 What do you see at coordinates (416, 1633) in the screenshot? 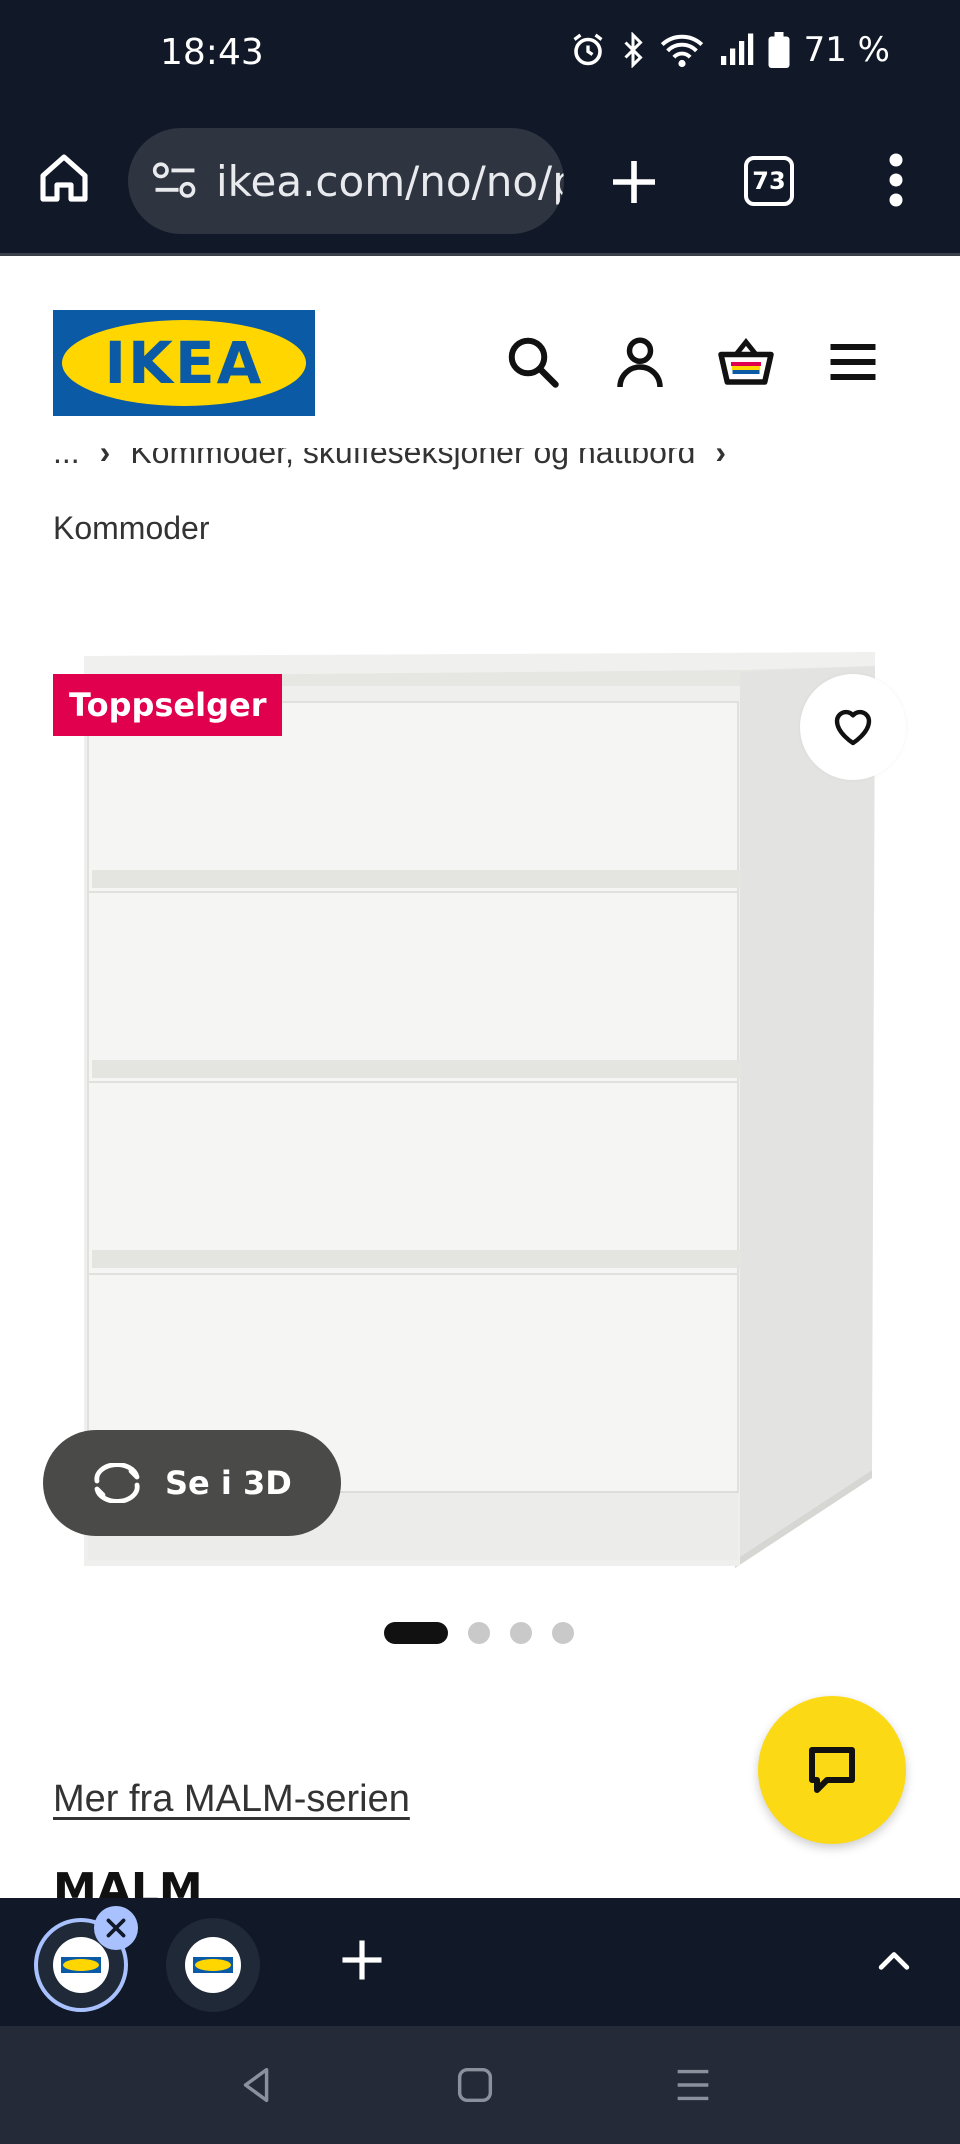
I see `carousel-dot-active` at bounding box center [416, 1633].